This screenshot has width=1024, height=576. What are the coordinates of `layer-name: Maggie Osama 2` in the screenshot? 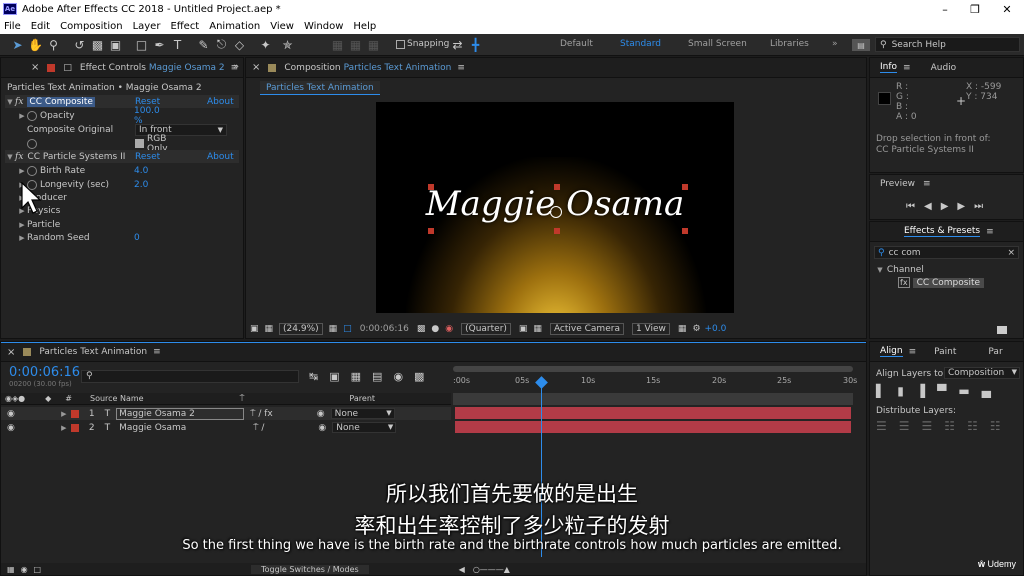 It's located at (180, 413).